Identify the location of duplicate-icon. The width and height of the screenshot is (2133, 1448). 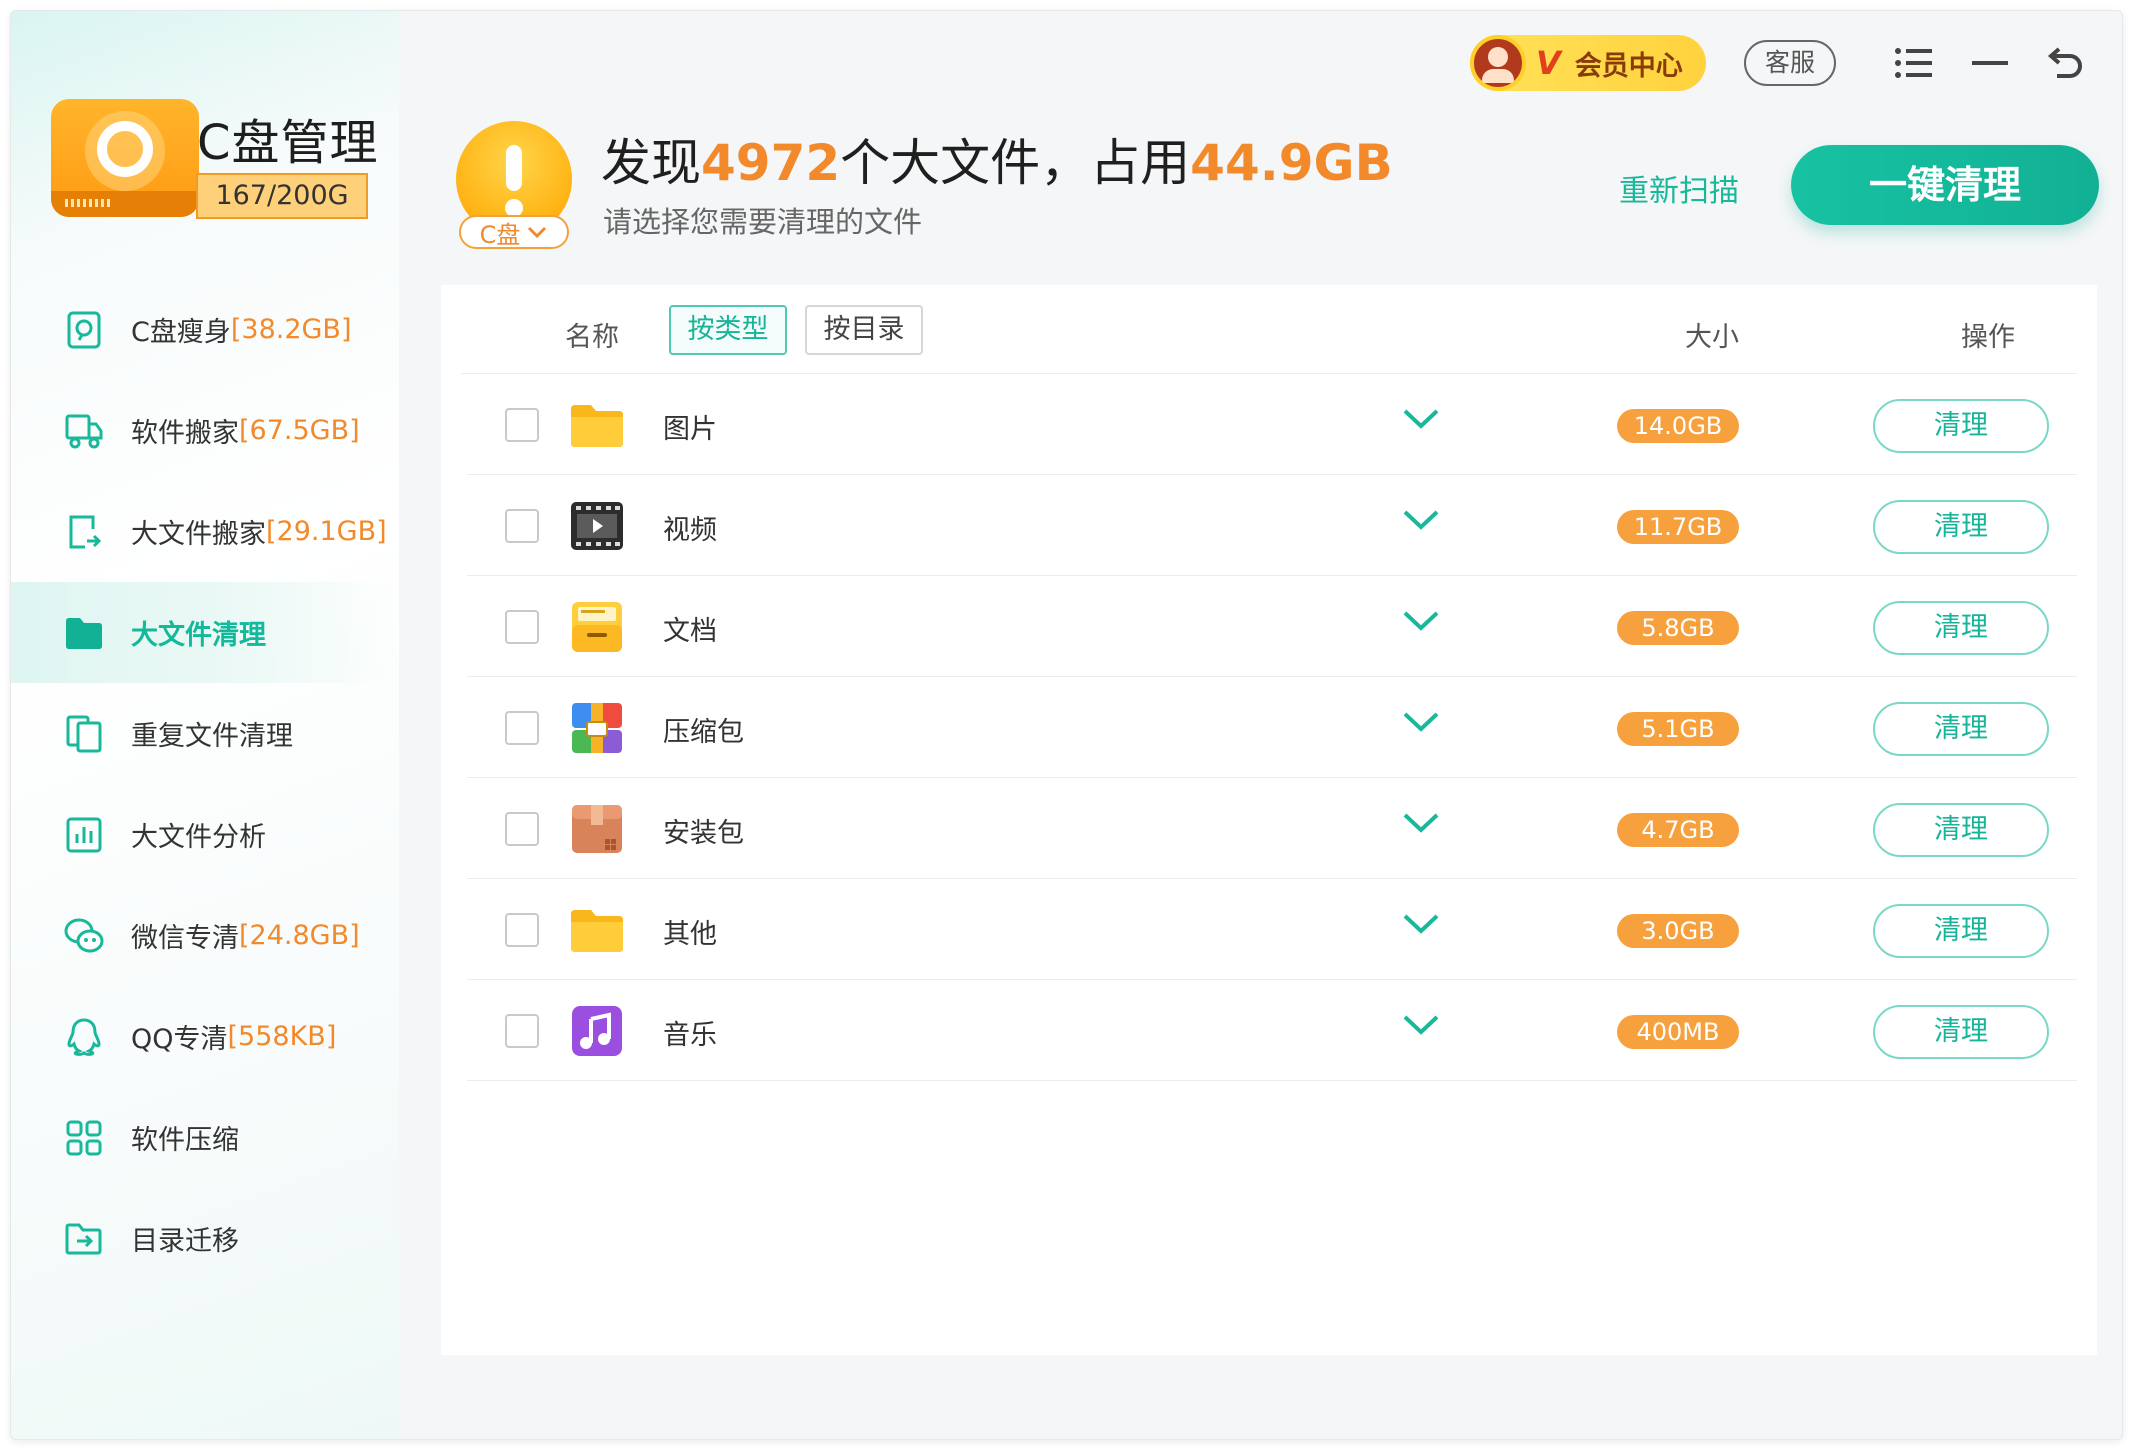
(84, 734).